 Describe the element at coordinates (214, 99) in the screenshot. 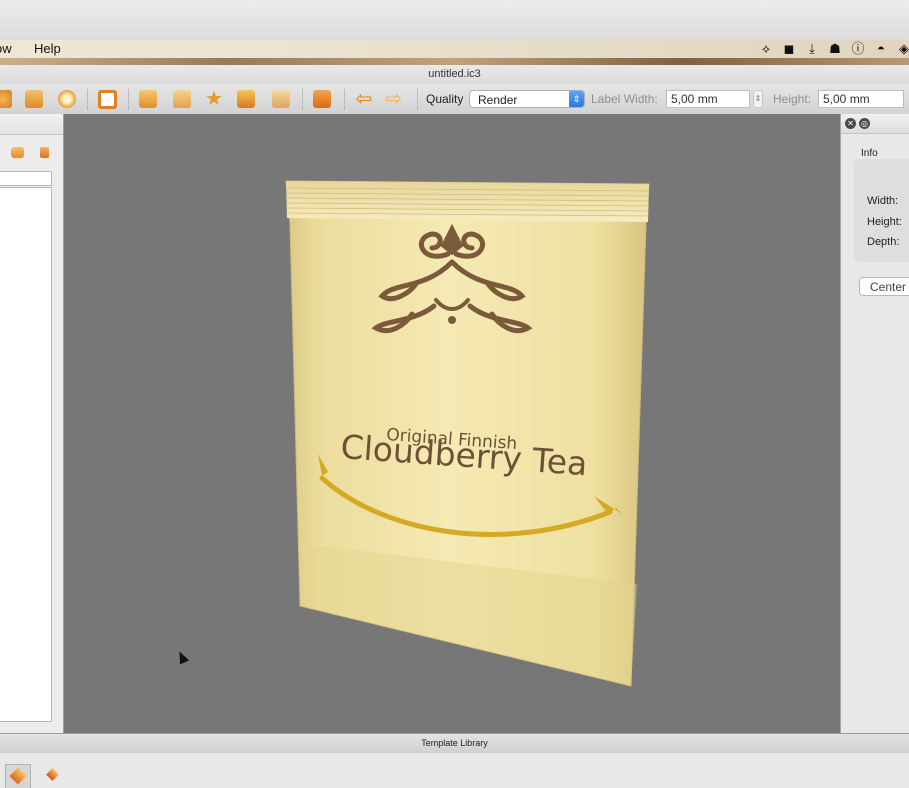

I see `star-icon: ★` at that location.